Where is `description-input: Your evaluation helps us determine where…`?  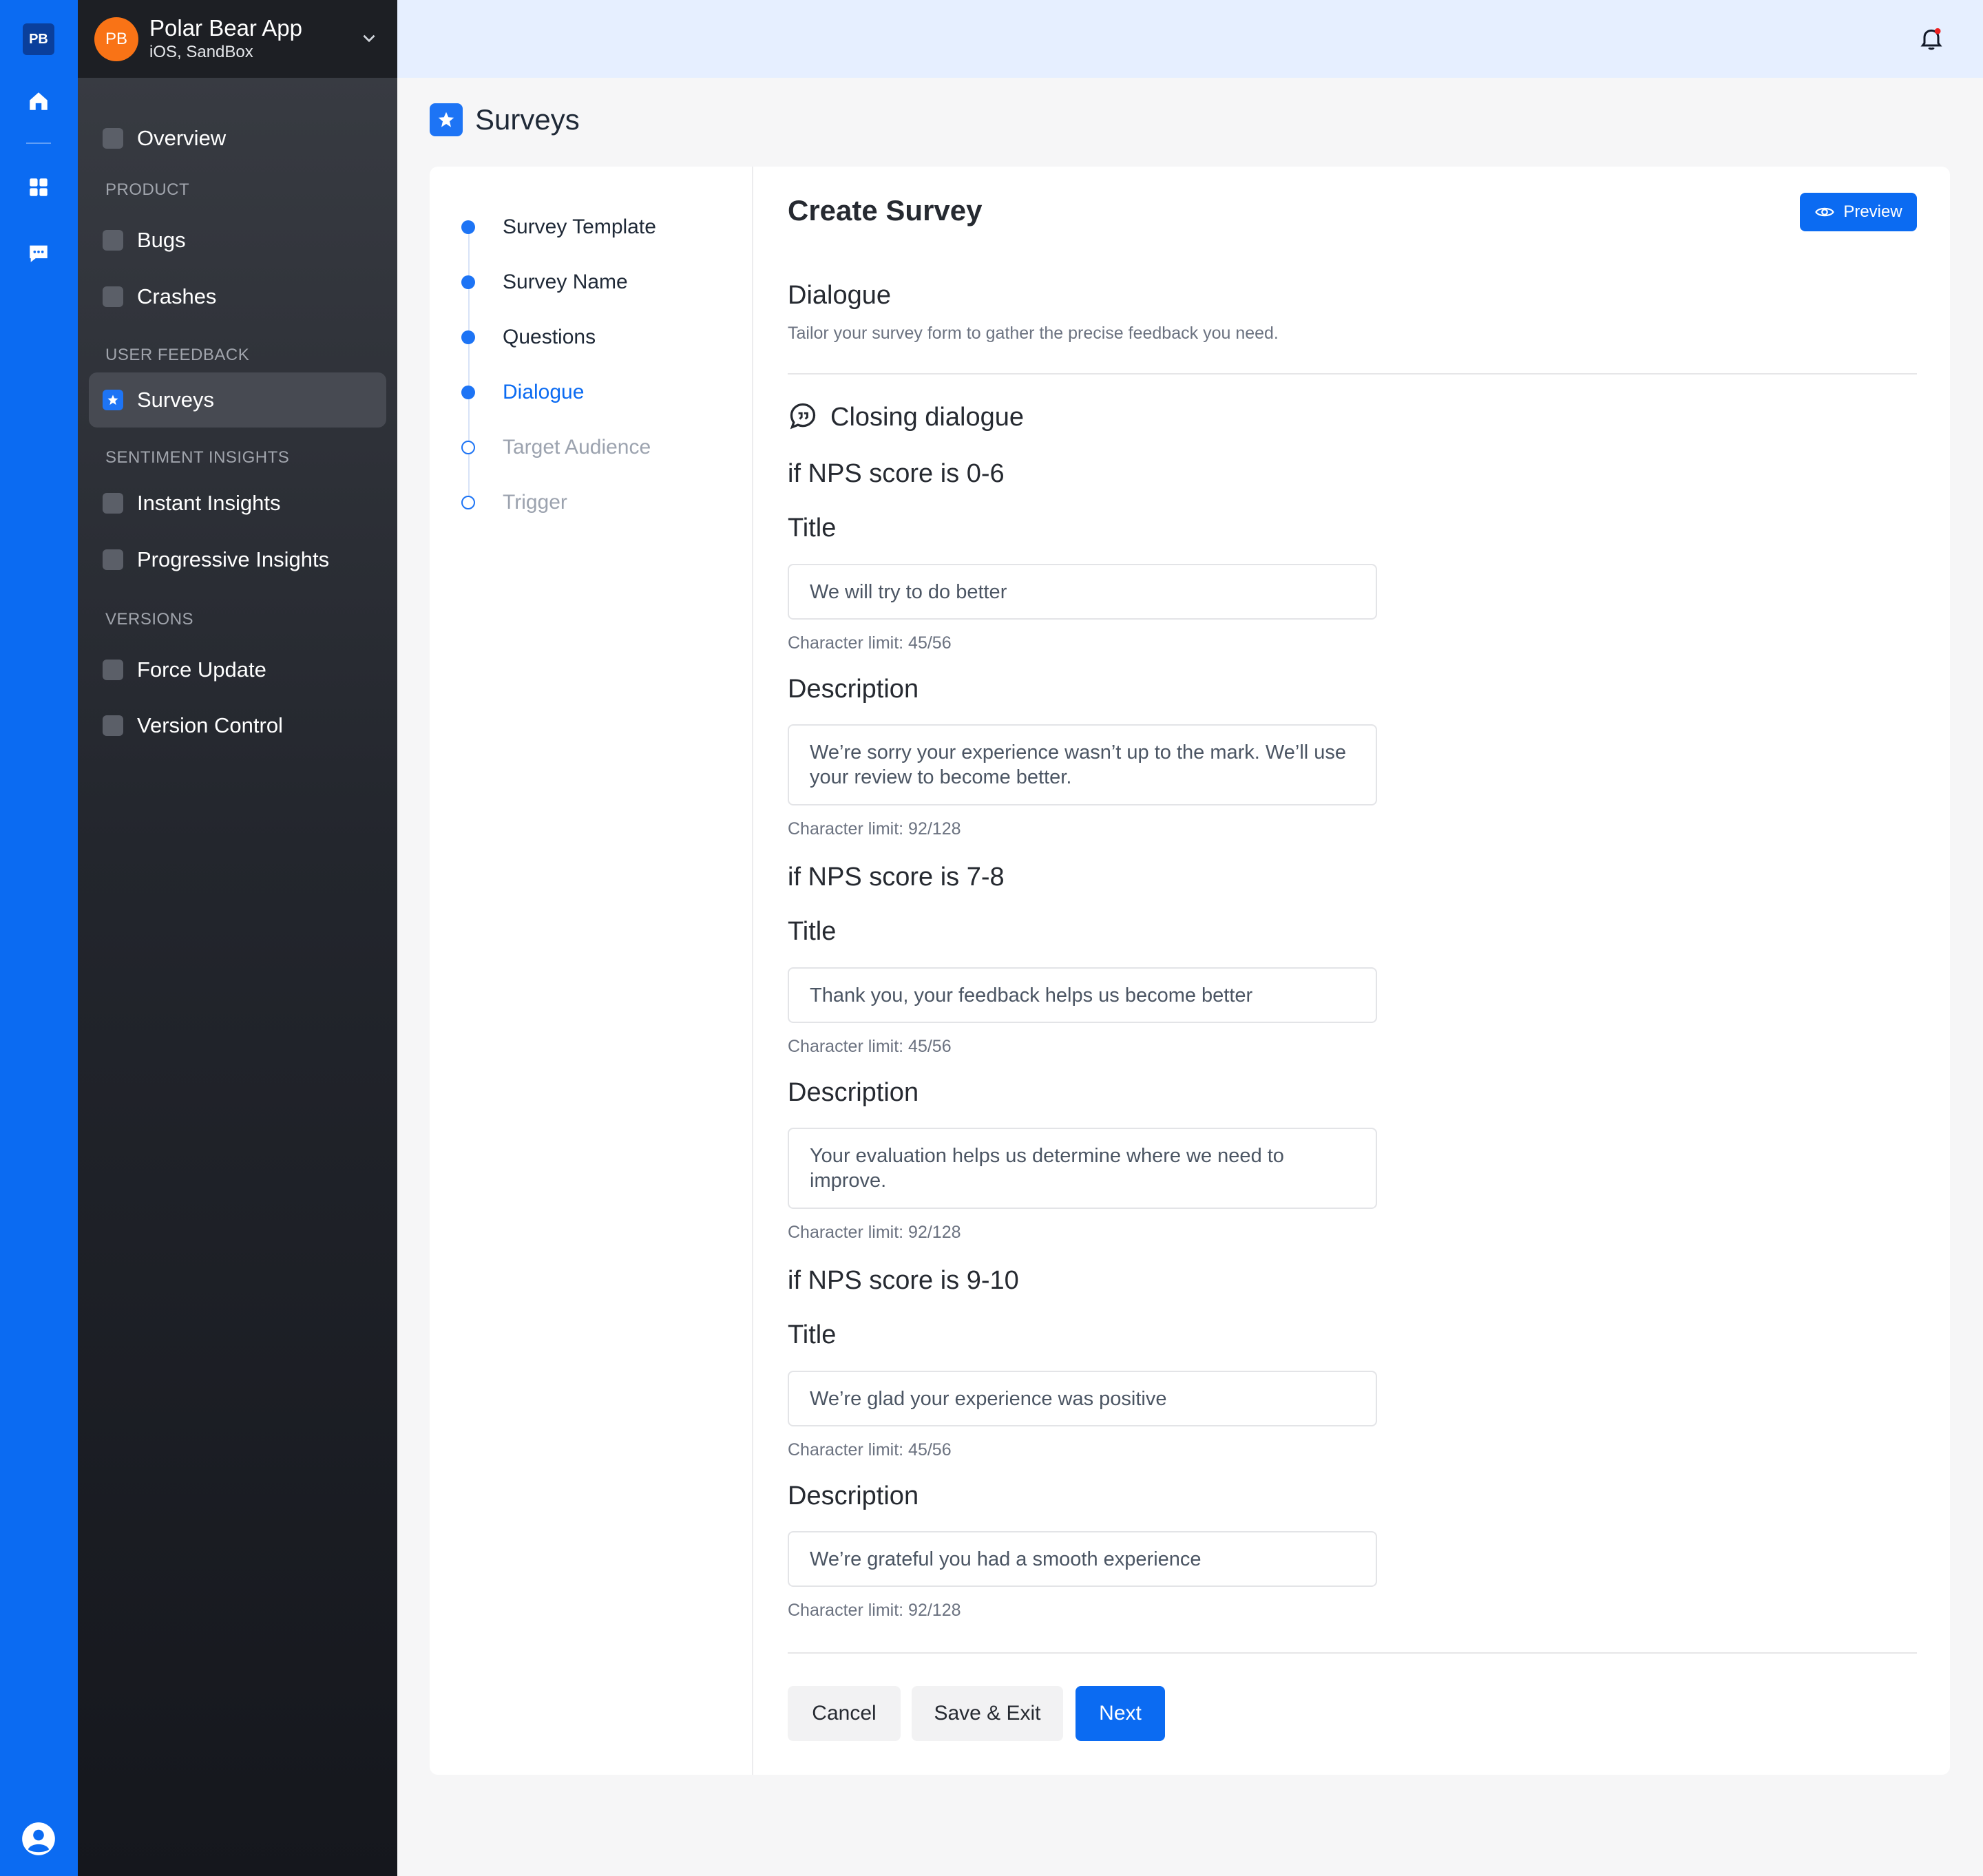 description-input: Your evaluation helps us determine where… is located at coordinates (1082, 1168).